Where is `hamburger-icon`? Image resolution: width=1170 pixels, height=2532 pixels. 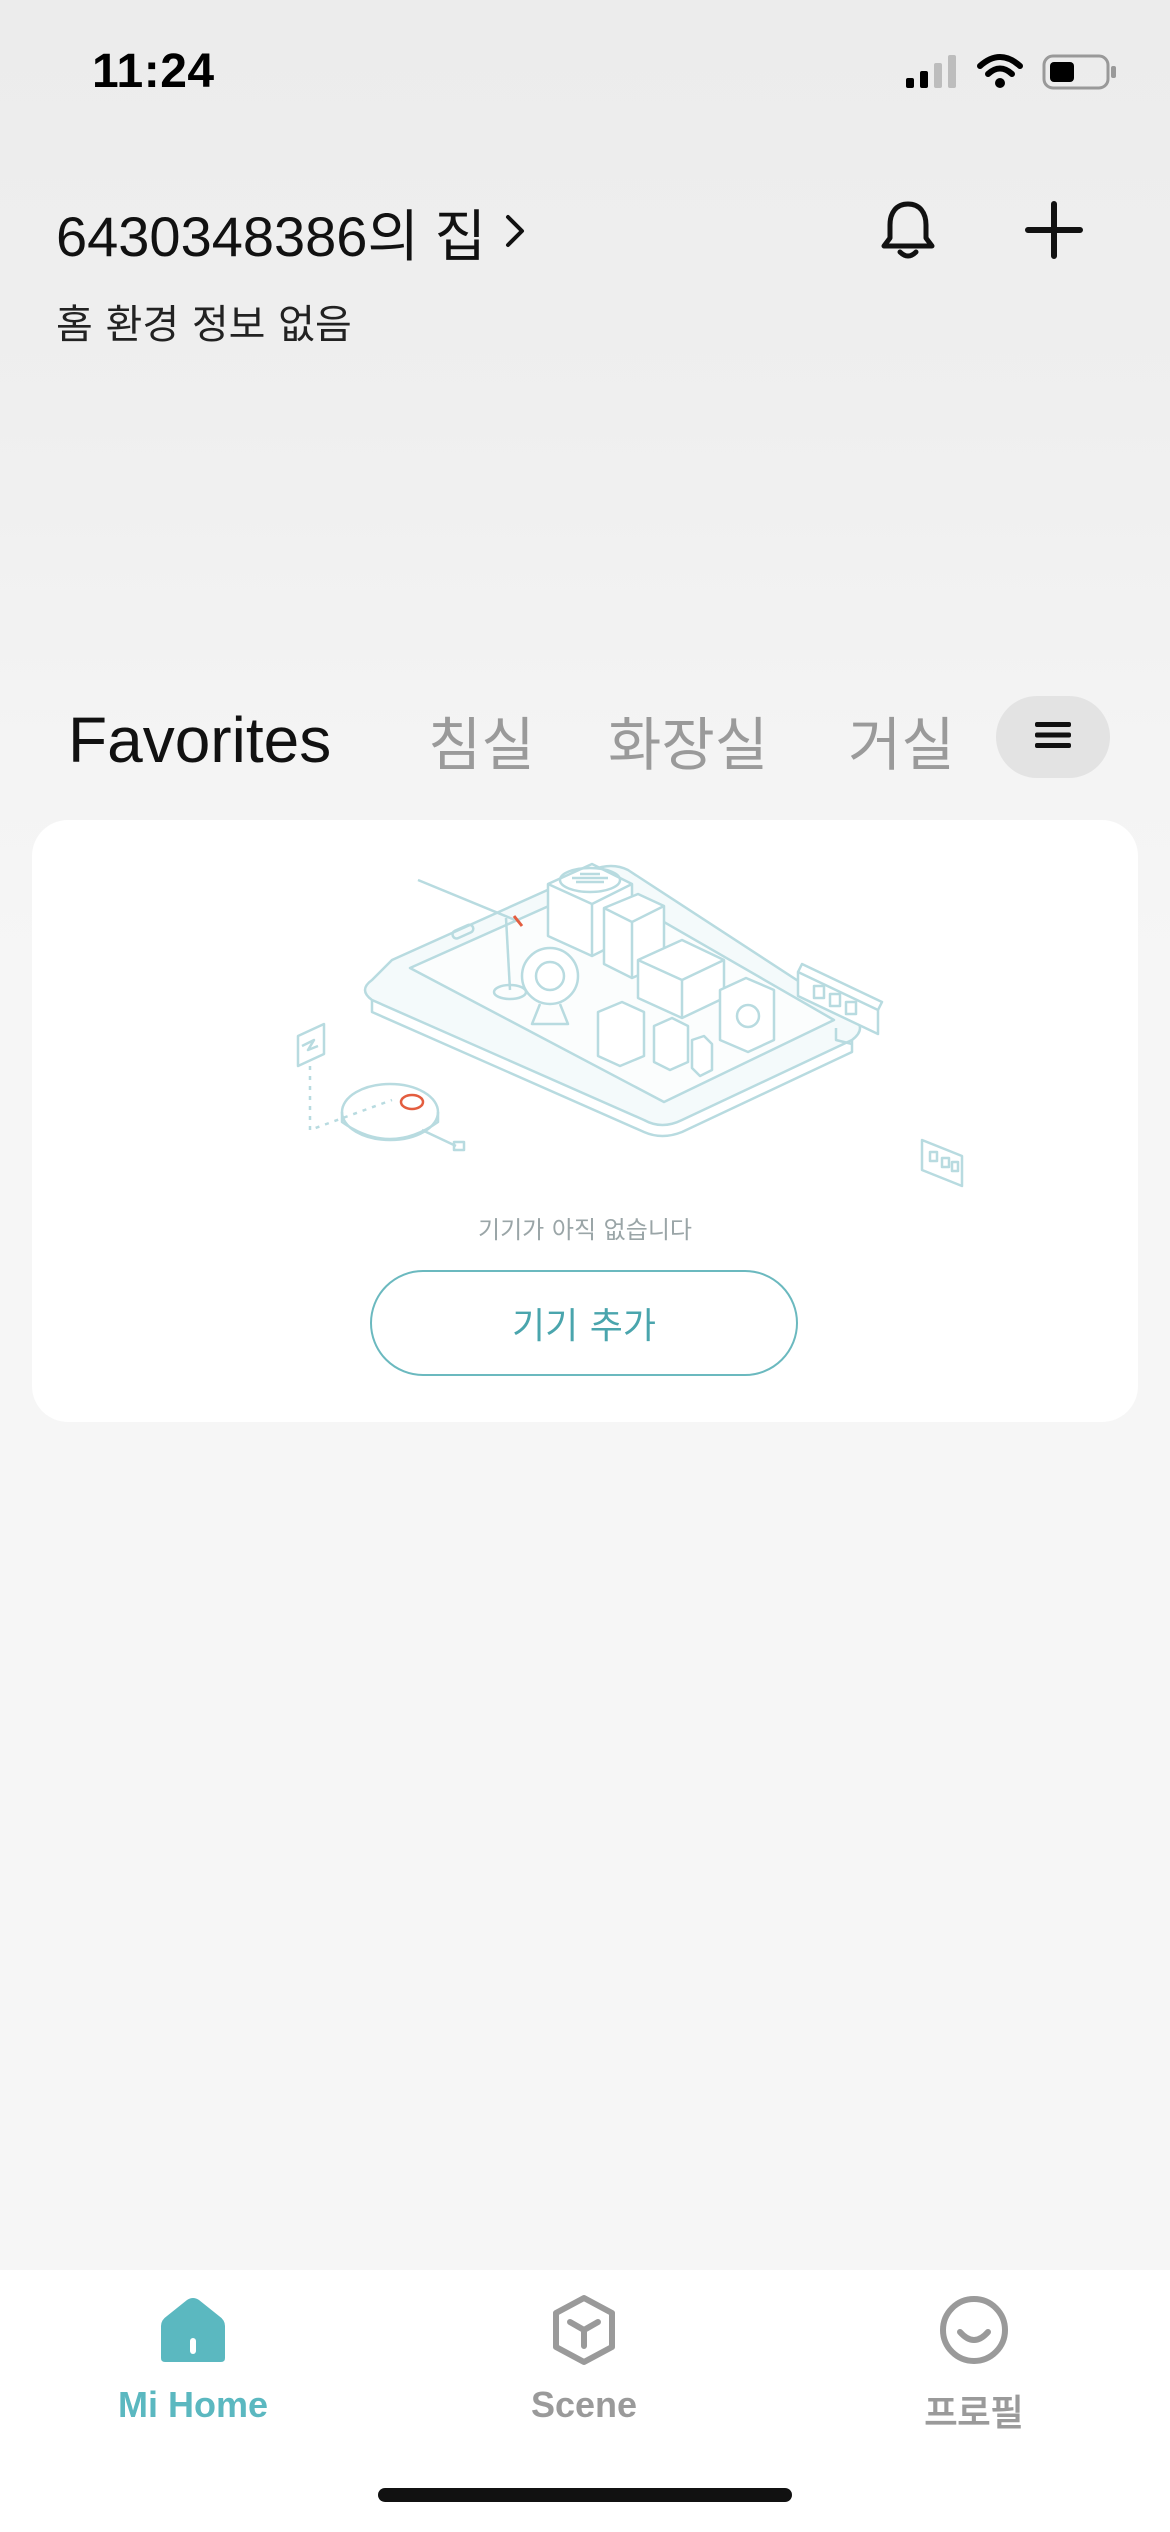
hamburger-icon is located at coordinates (1053, 737).